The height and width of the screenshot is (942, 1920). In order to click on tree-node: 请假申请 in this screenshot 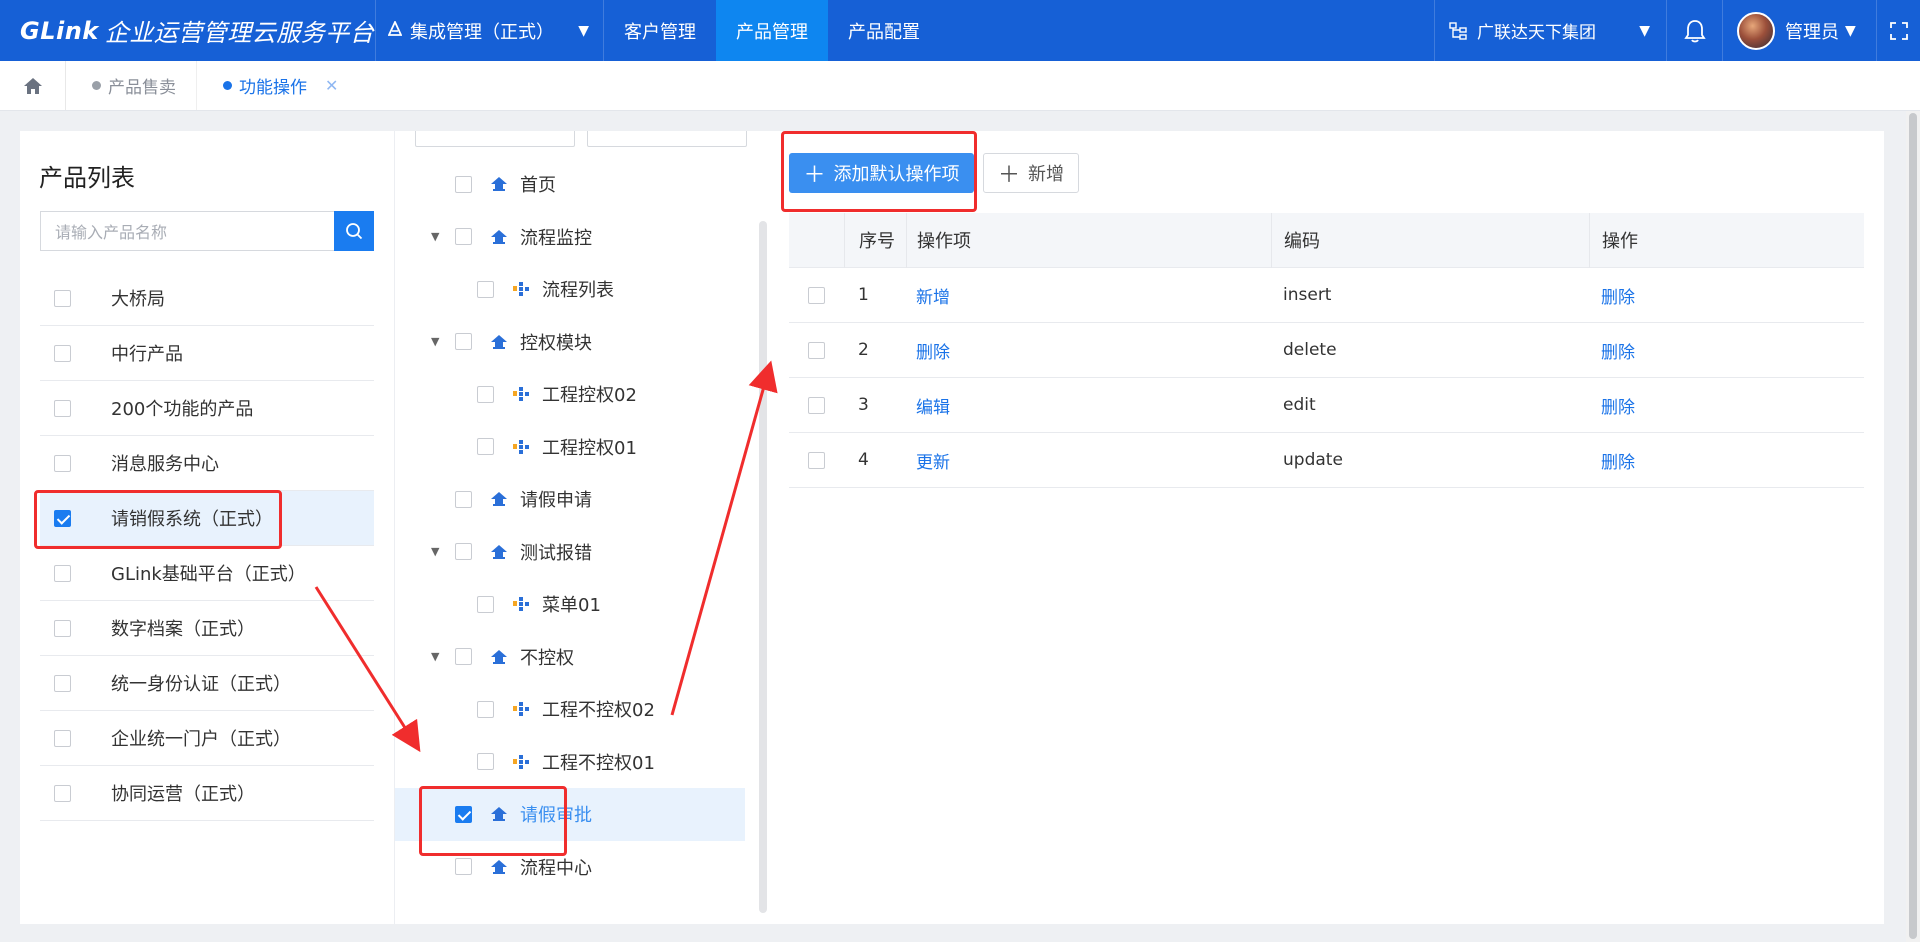, I will do `click(570, 499)`.